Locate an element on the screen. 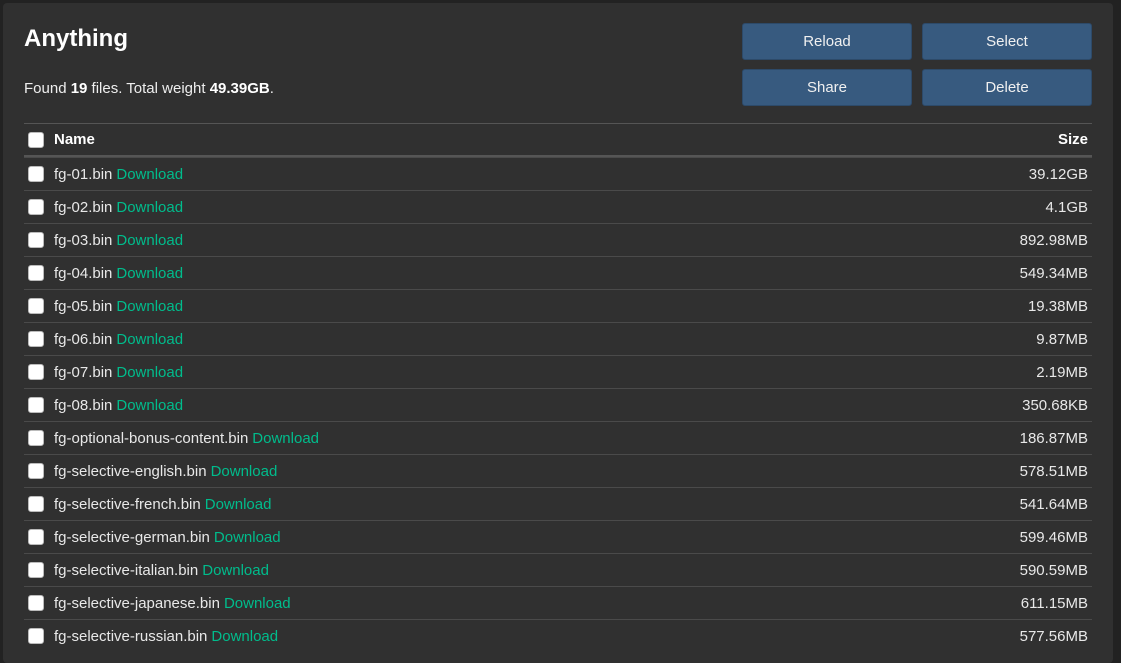  summary-middle: files. Total weight is located at coordinates (148, 88).